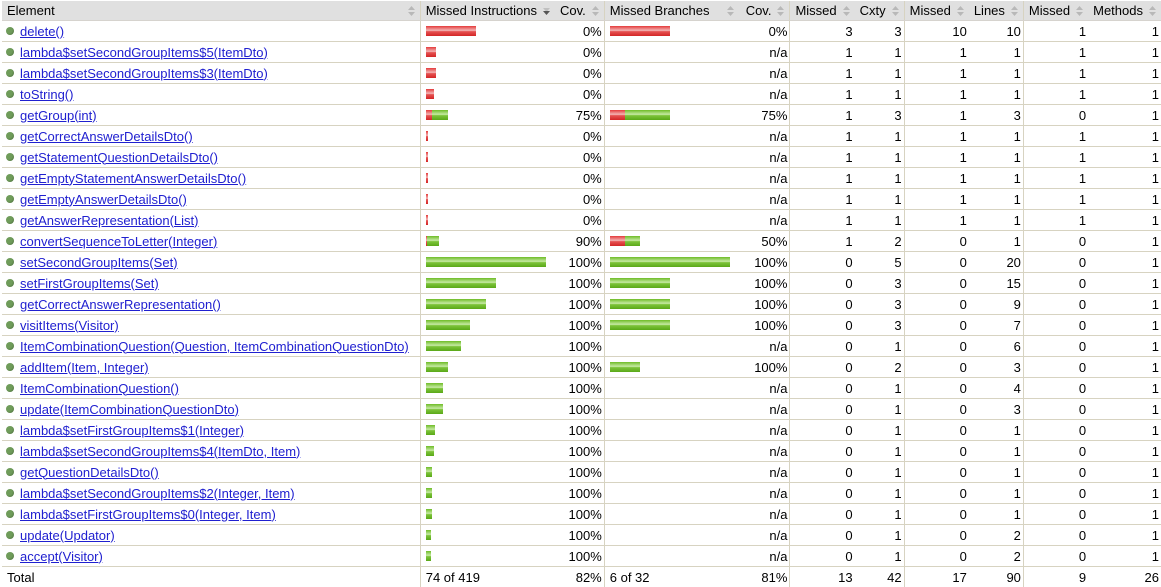 The image size is (1161, 587). What do you see at coordinates (106, 136) in the screenshot?
I see `method-link: getCorrectAnswerDetailsDto()` at bounding box center [106, 136].